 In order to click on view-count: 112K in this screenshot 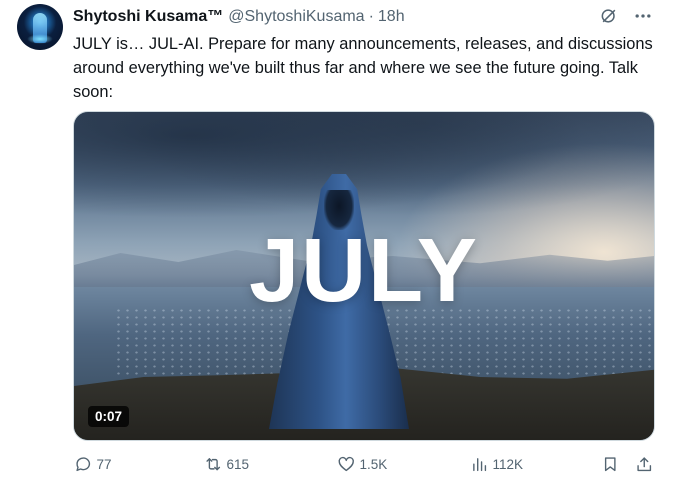, I will do `click(508, 464)`.